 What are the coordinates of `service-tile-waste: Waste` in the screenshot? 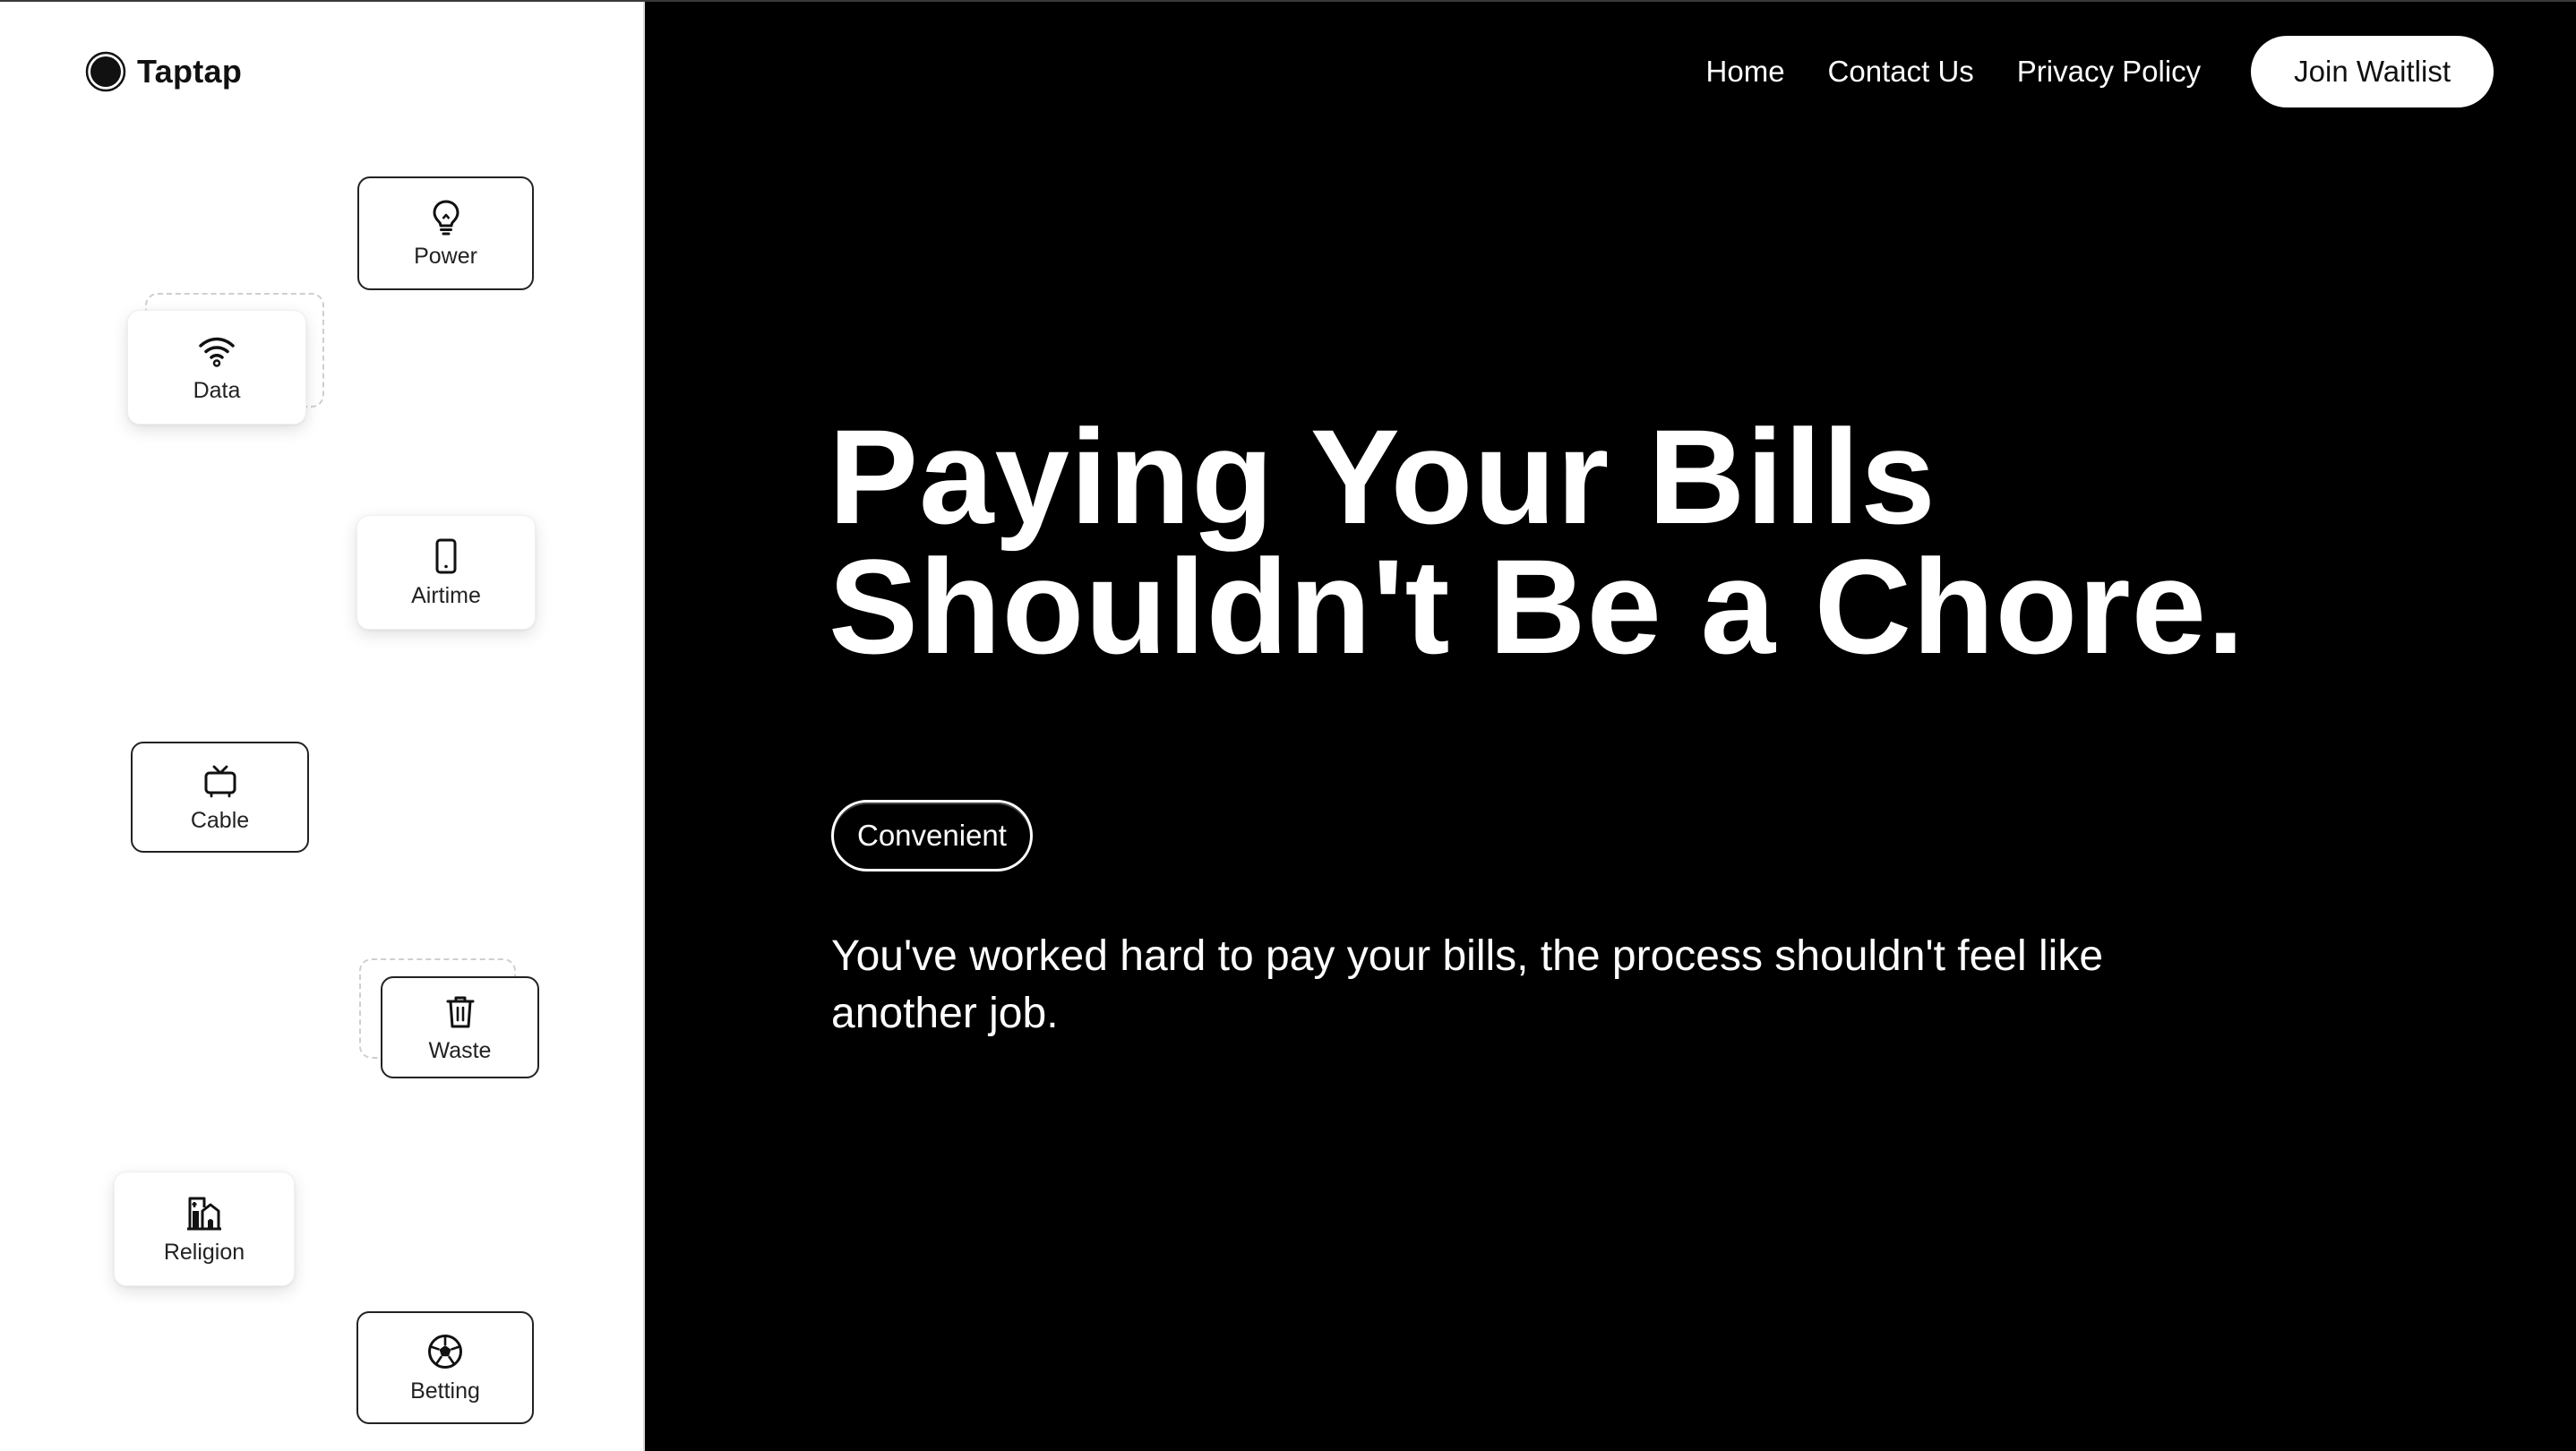 It's located at (460, 1027).